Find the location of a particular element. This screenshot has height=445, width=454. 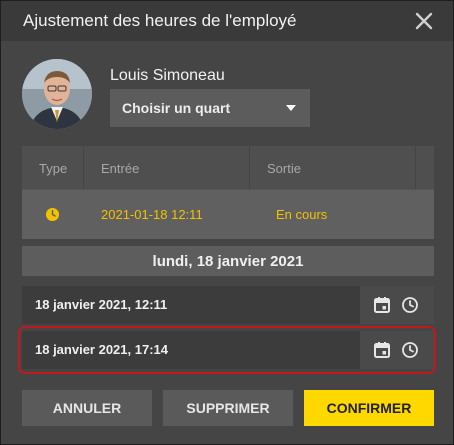

dialog-titlebar: Ajustement des heures de l'employé is located at coordinates (227, 21).